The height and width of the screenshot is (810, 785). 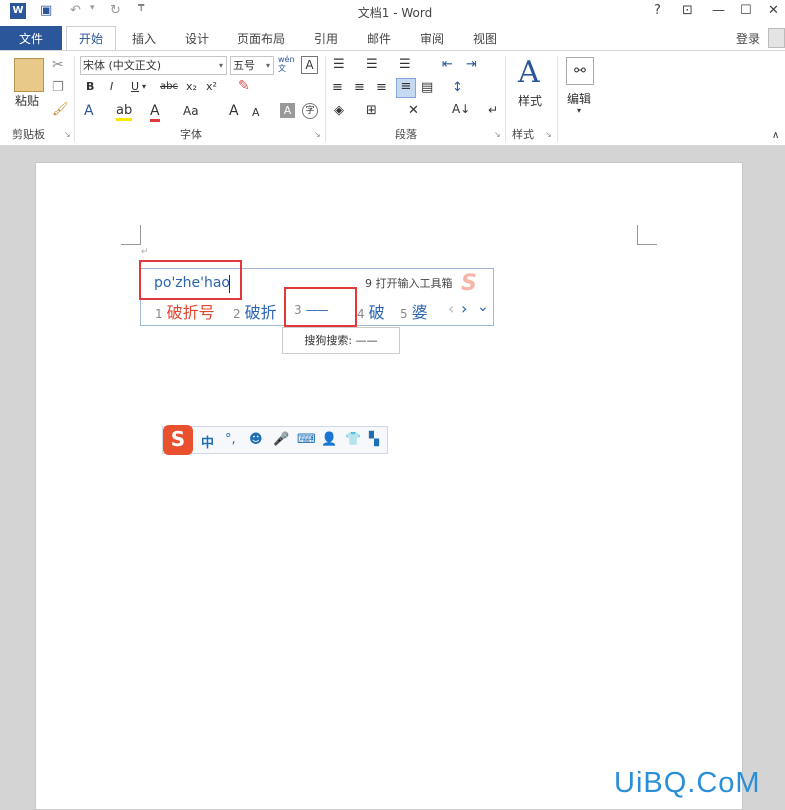 What do you see at coordinates (122, 65) in the screenshot?
I see `font-name-value: 宋体 (中文正文)` at bounding box center [122, 65].